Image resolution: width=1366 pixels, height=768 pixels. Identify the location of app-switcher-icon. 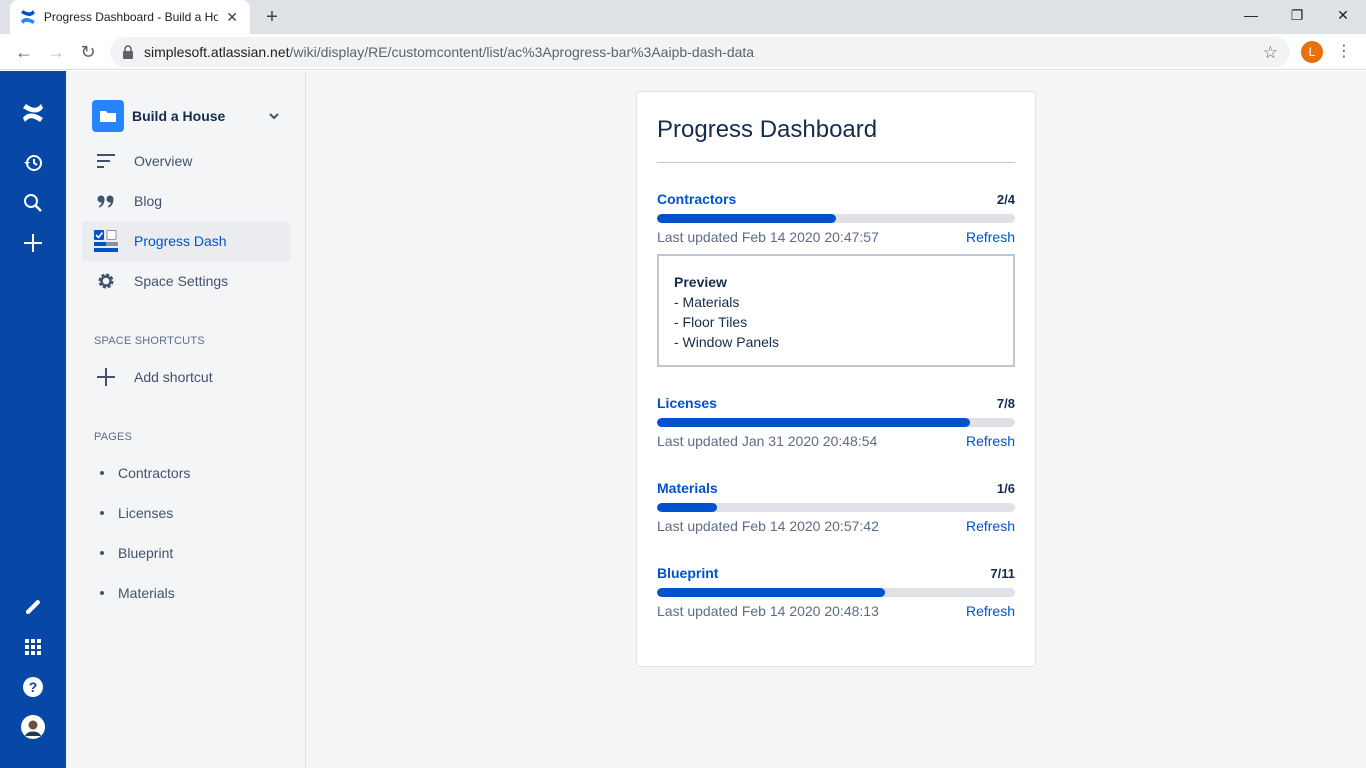
(33, 647).